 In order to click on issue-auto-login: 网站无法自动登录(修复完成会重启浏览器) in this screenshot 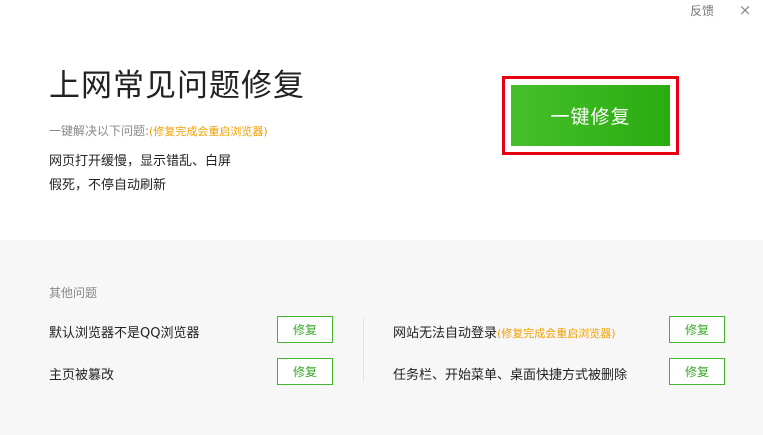, I will do `click(504, 331)`.